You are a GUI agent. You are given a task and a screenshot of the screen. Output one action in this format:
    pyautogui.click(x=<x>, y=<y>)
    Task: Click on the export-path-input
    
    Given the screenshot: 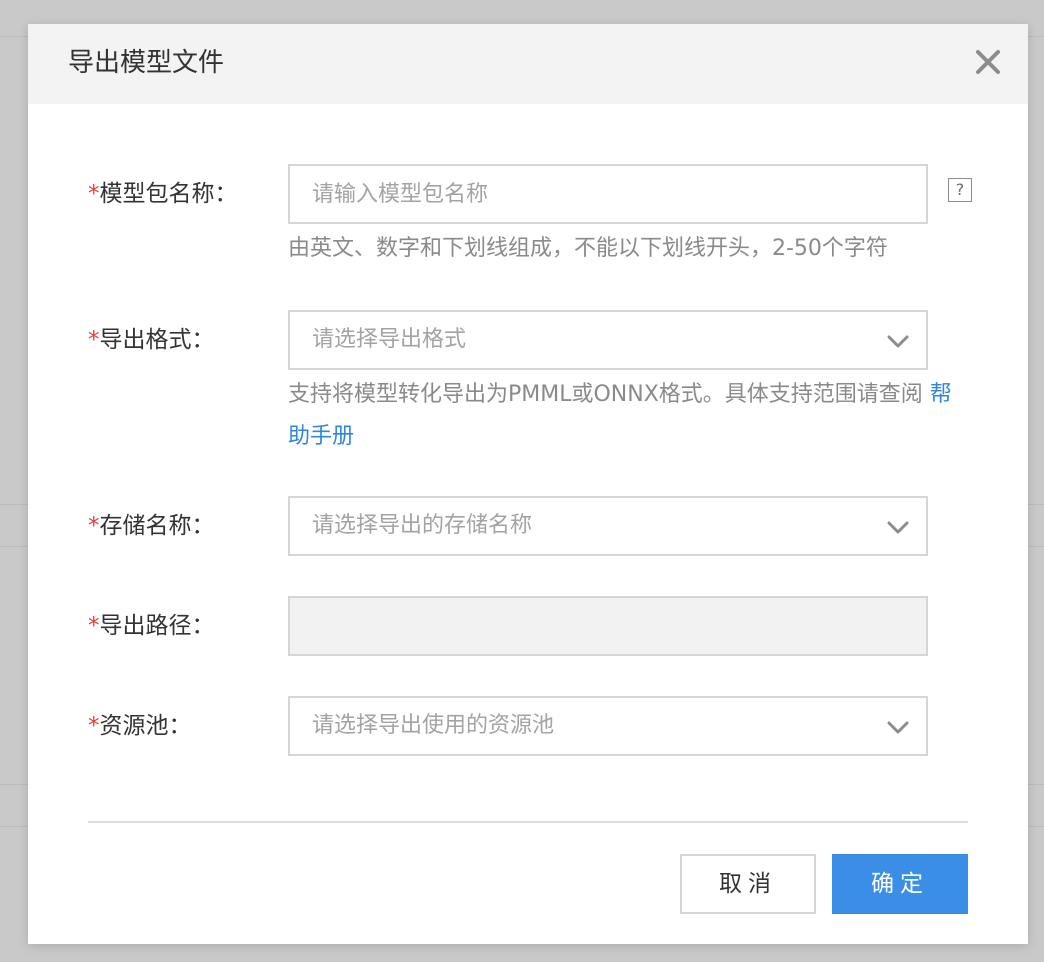 What is the action you would take?
    pyautogui.click(x=608, y=626)
    